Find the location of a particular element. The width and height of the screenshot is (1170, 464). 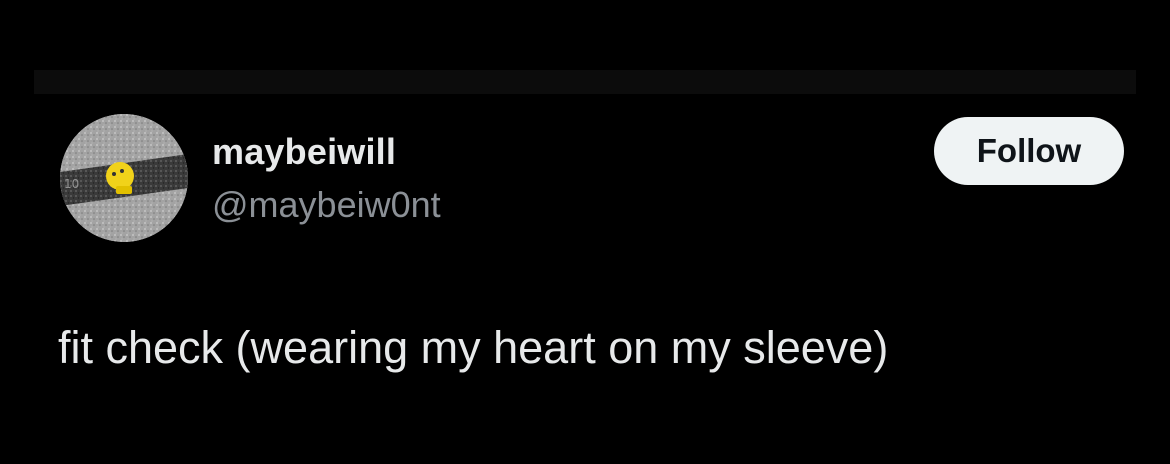

avatar-photo-icon: 10 is located at coordinates (124, 178).